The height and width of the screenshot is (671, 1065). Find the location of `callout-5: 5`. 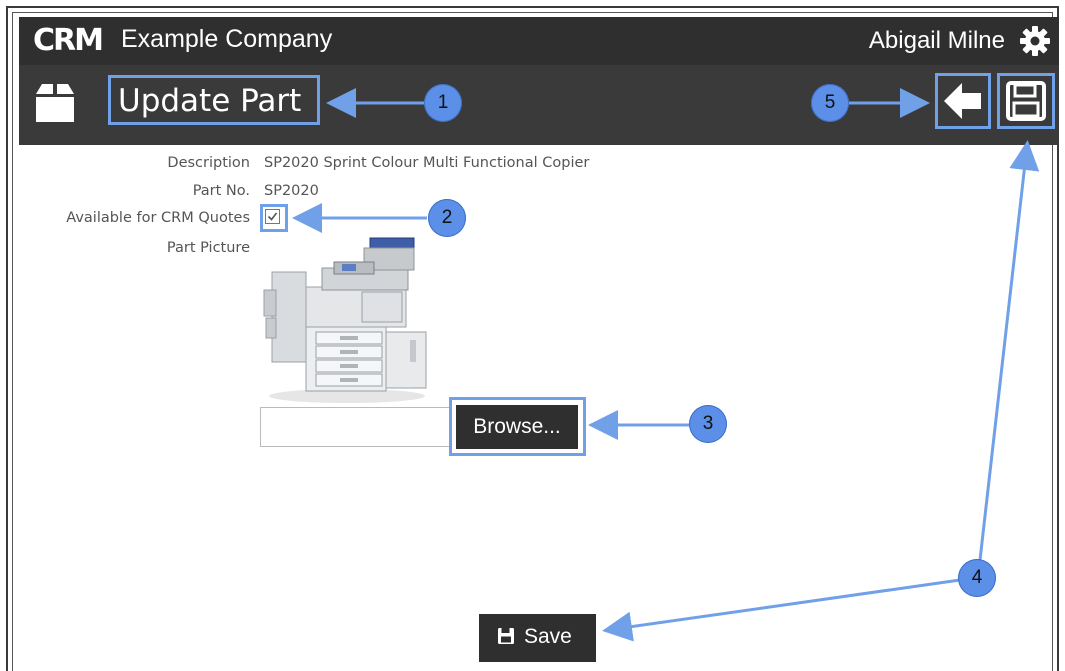

callout-5: 5 is located at coordinates (830, 103).